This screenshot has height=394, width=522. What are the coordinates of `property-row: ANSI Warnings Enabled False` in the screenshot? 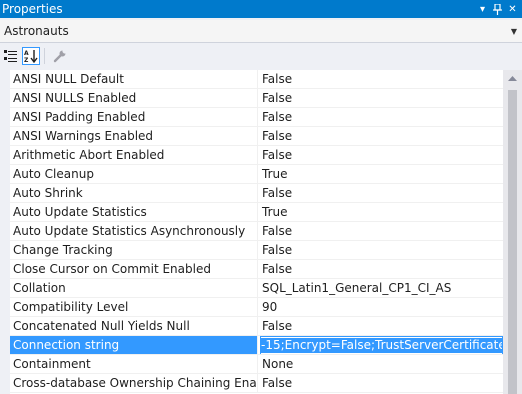 It's located at (256, 136).